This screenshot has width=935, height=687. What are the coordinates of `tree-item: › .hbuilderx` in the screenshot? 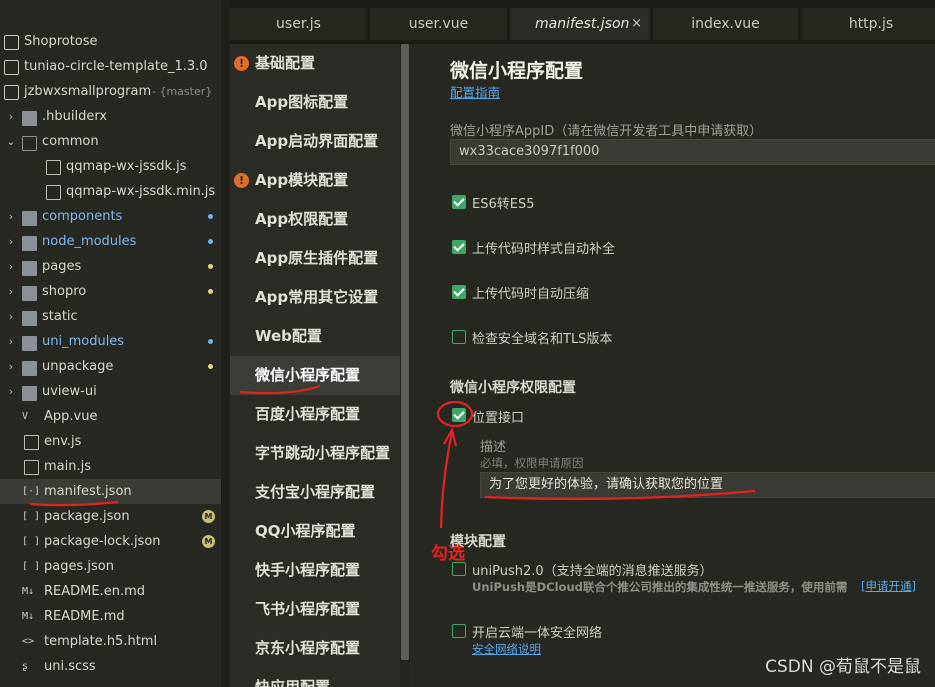 It's located at (110, 116).